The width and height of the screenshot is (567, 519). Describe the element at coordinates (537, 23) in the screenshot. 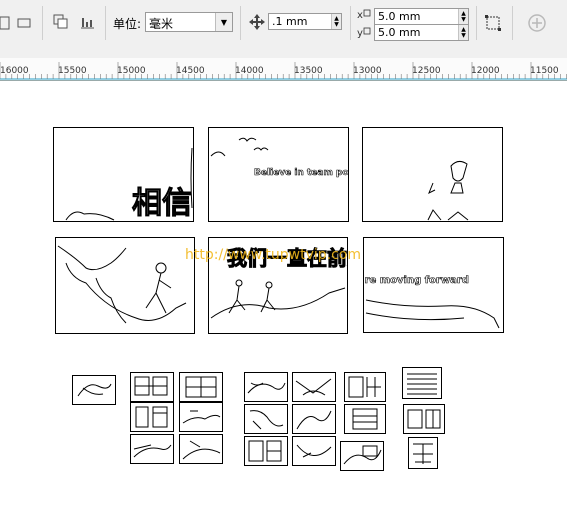

I see `add-icon` at that location.